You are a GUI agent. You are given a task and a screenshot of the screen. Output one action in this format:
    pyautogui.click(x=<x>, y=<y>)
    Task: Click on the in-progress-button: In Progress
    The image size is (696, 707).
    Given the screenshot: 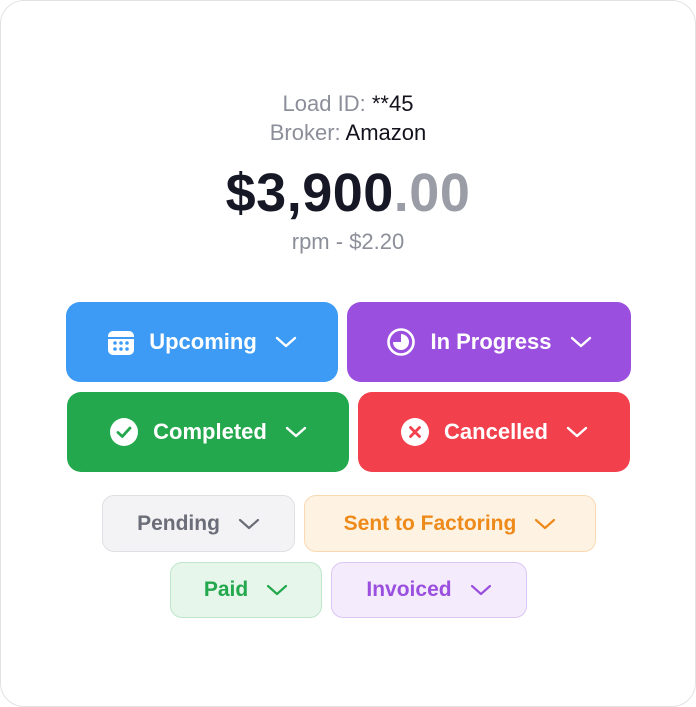 What is the action you would take?
    pyautogui.click(x=489, y=342)
    